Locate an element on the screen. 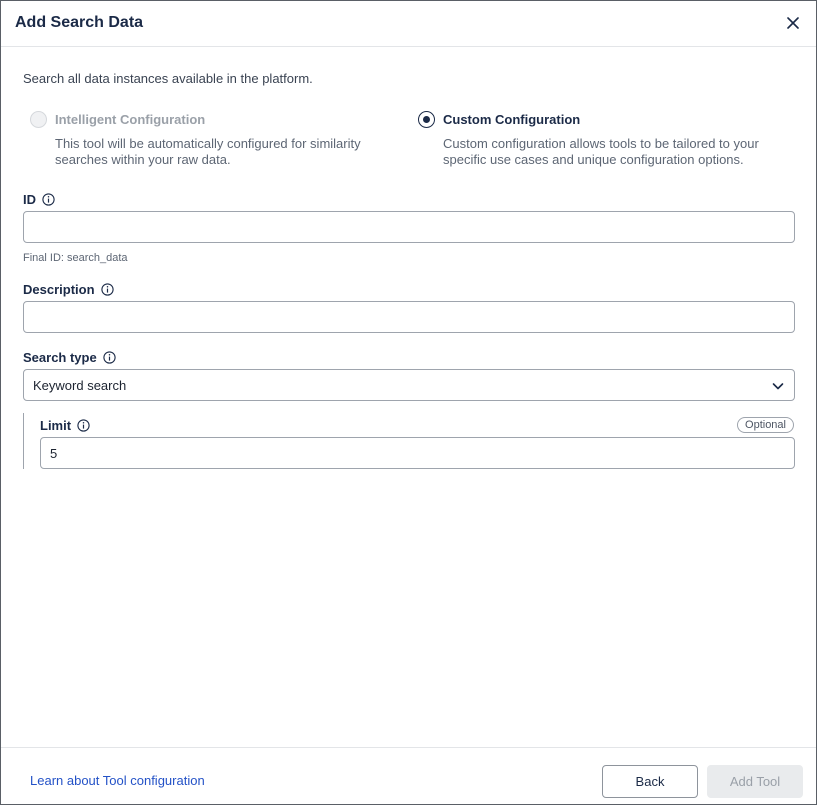 Image resolution: width=817 pixels, height=805 pixels. dialog-header: Add Search Data is located at coordinates (408, 24).